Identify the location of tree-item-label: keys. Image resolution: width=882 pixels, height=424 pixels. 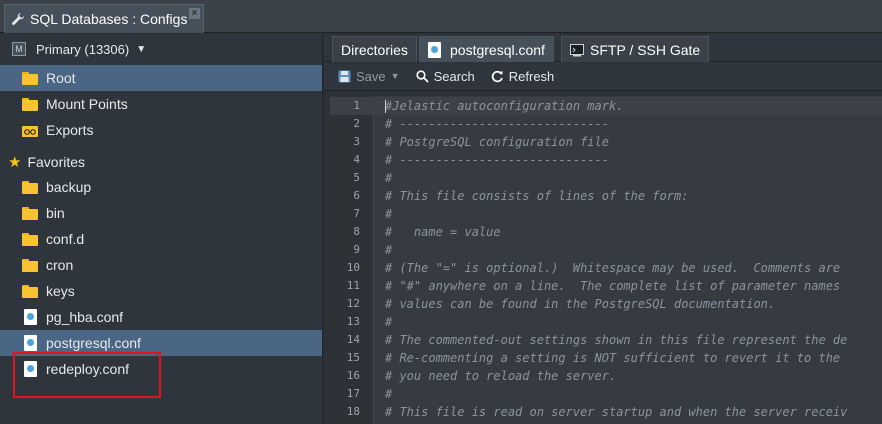
(60, 291).